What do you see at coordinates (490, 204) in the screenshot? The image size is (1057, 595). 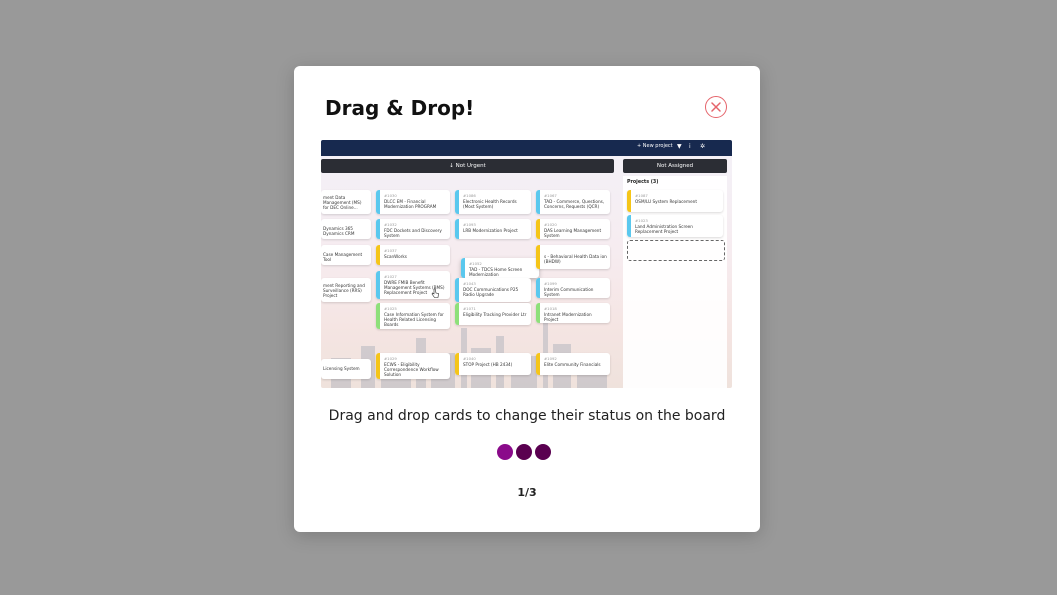 I see `card-title: Electronic Health Records (Most System)` at bounding box center [490, 204].